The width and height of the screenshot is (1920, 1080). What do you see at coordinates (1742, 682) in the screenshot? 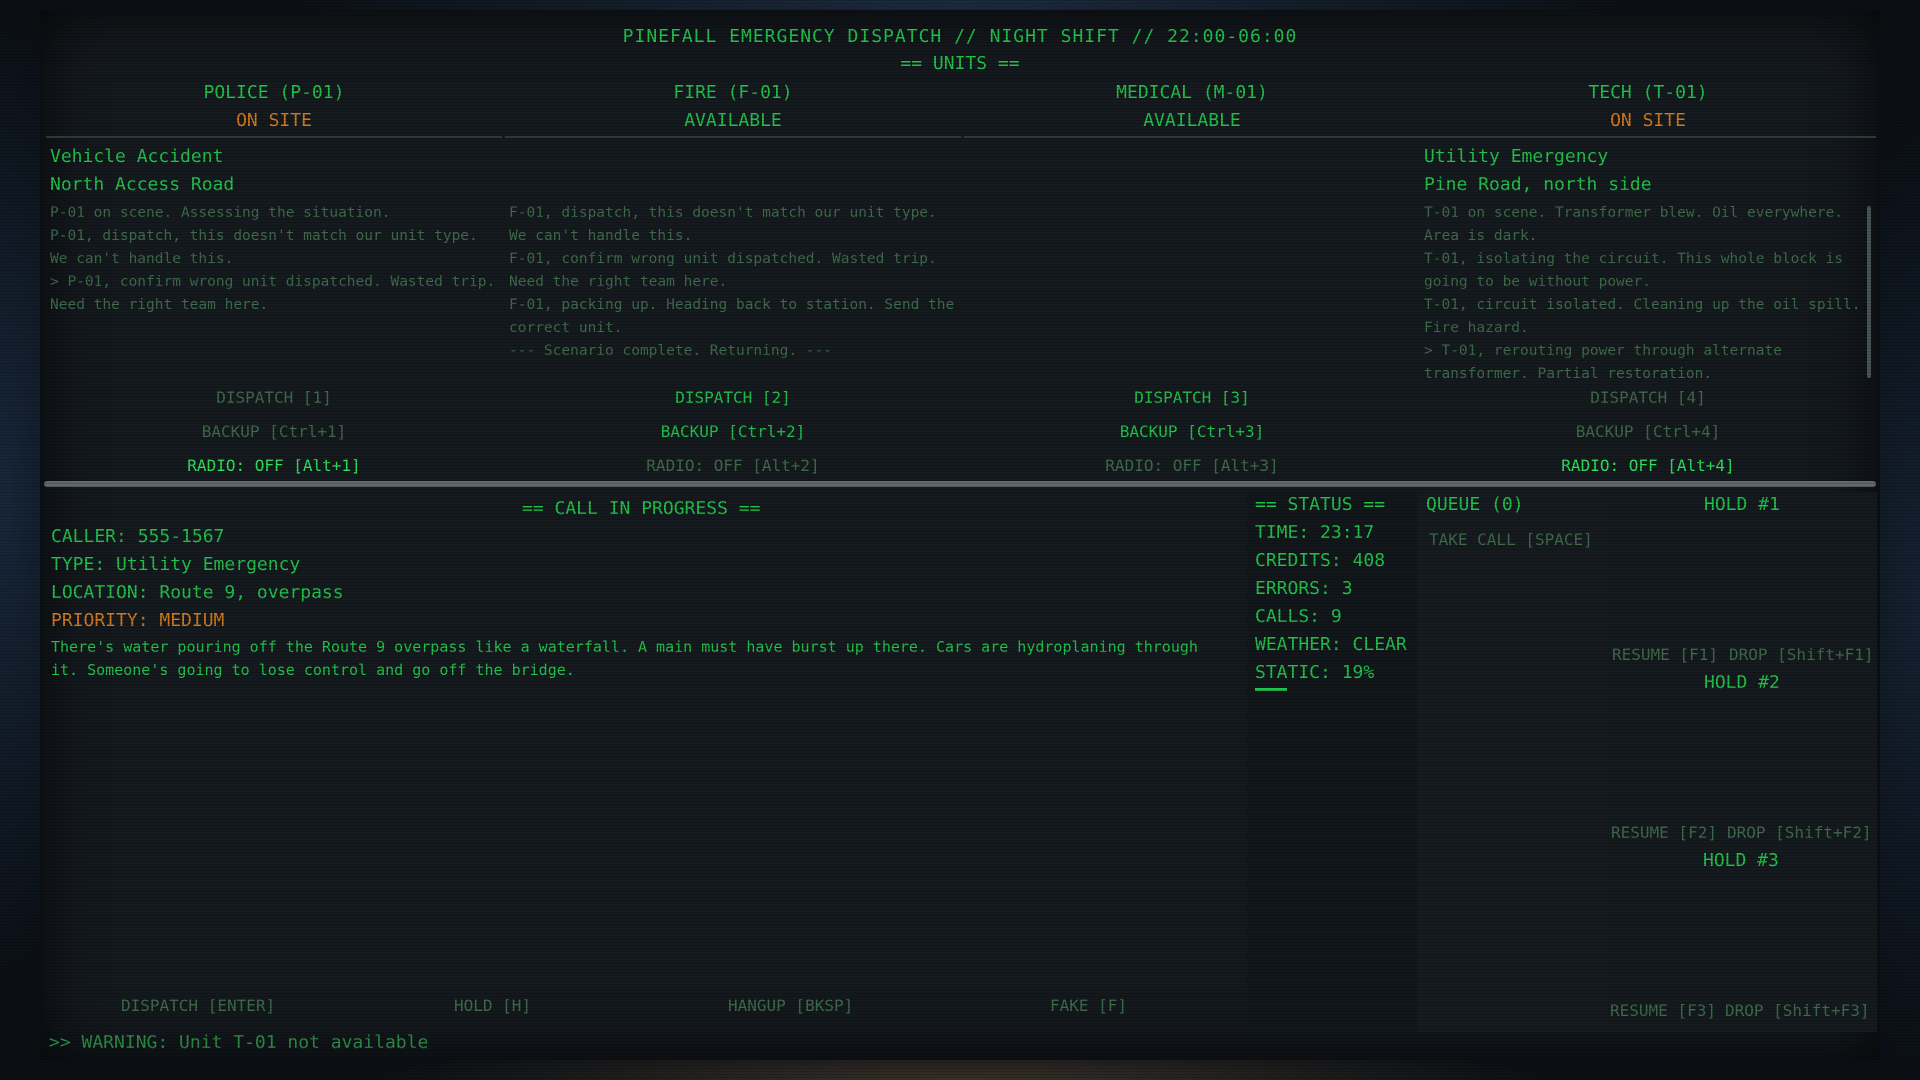
I see `hold-slot-2-label: HOLD #2` at bounding box center [1742, 682].